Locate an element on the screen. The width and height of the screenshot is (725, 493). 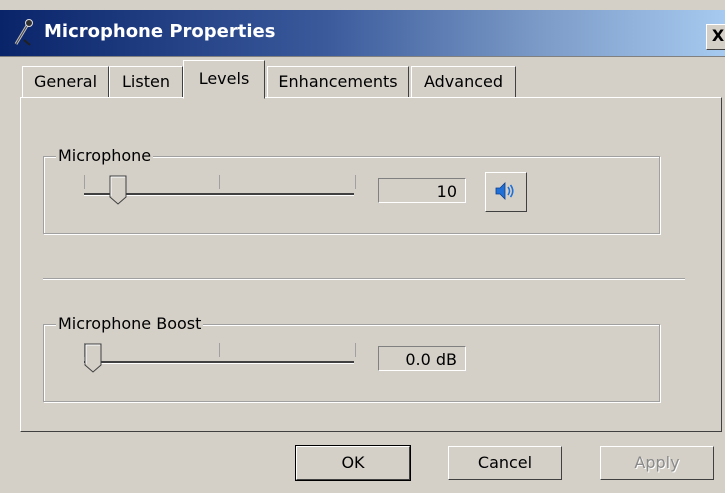
tab-levels: Levels is located at coordinates (224, 79).